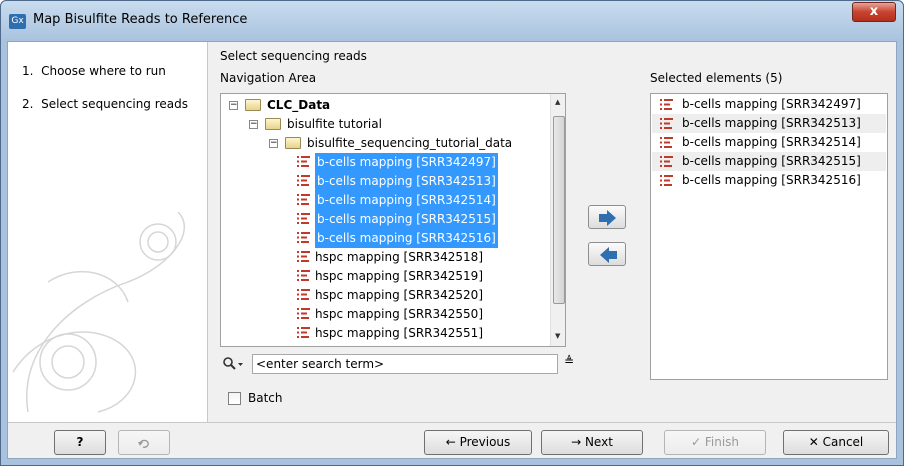  I want to click on tree-item-label: hspc mapping [SRR342519], so click(399, 276).